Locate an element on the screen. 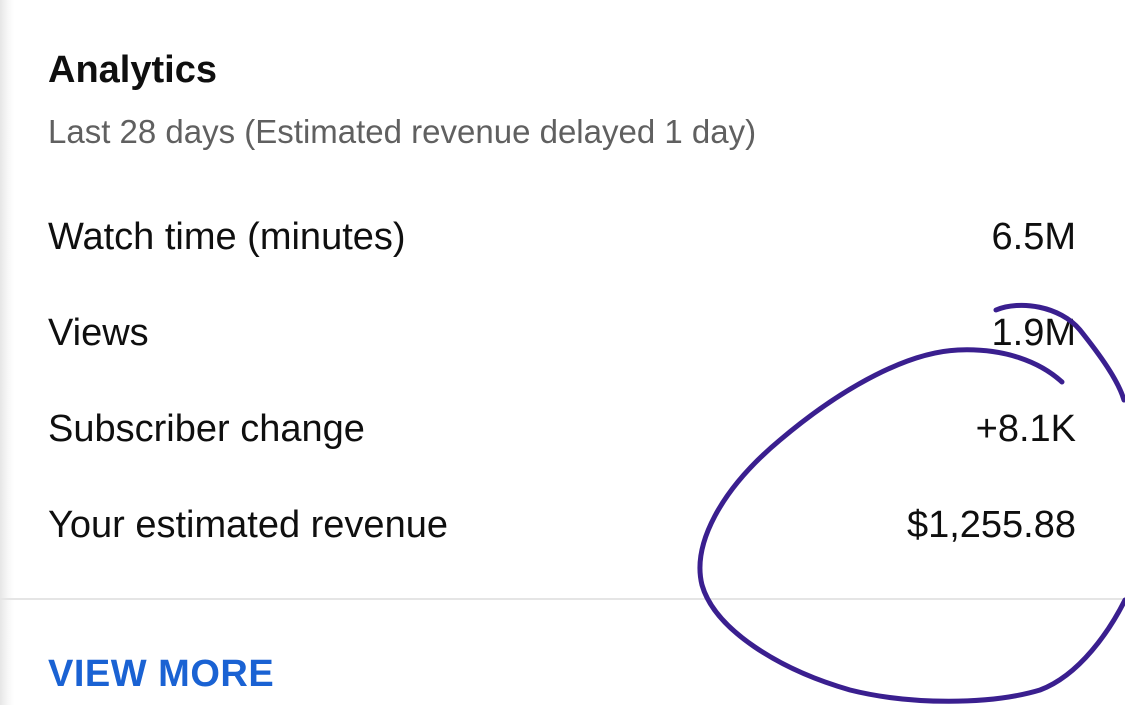 The width and height of the screenshot is (1125, 705). metric-label: Subscriber change is located at coordinates (206, 428).